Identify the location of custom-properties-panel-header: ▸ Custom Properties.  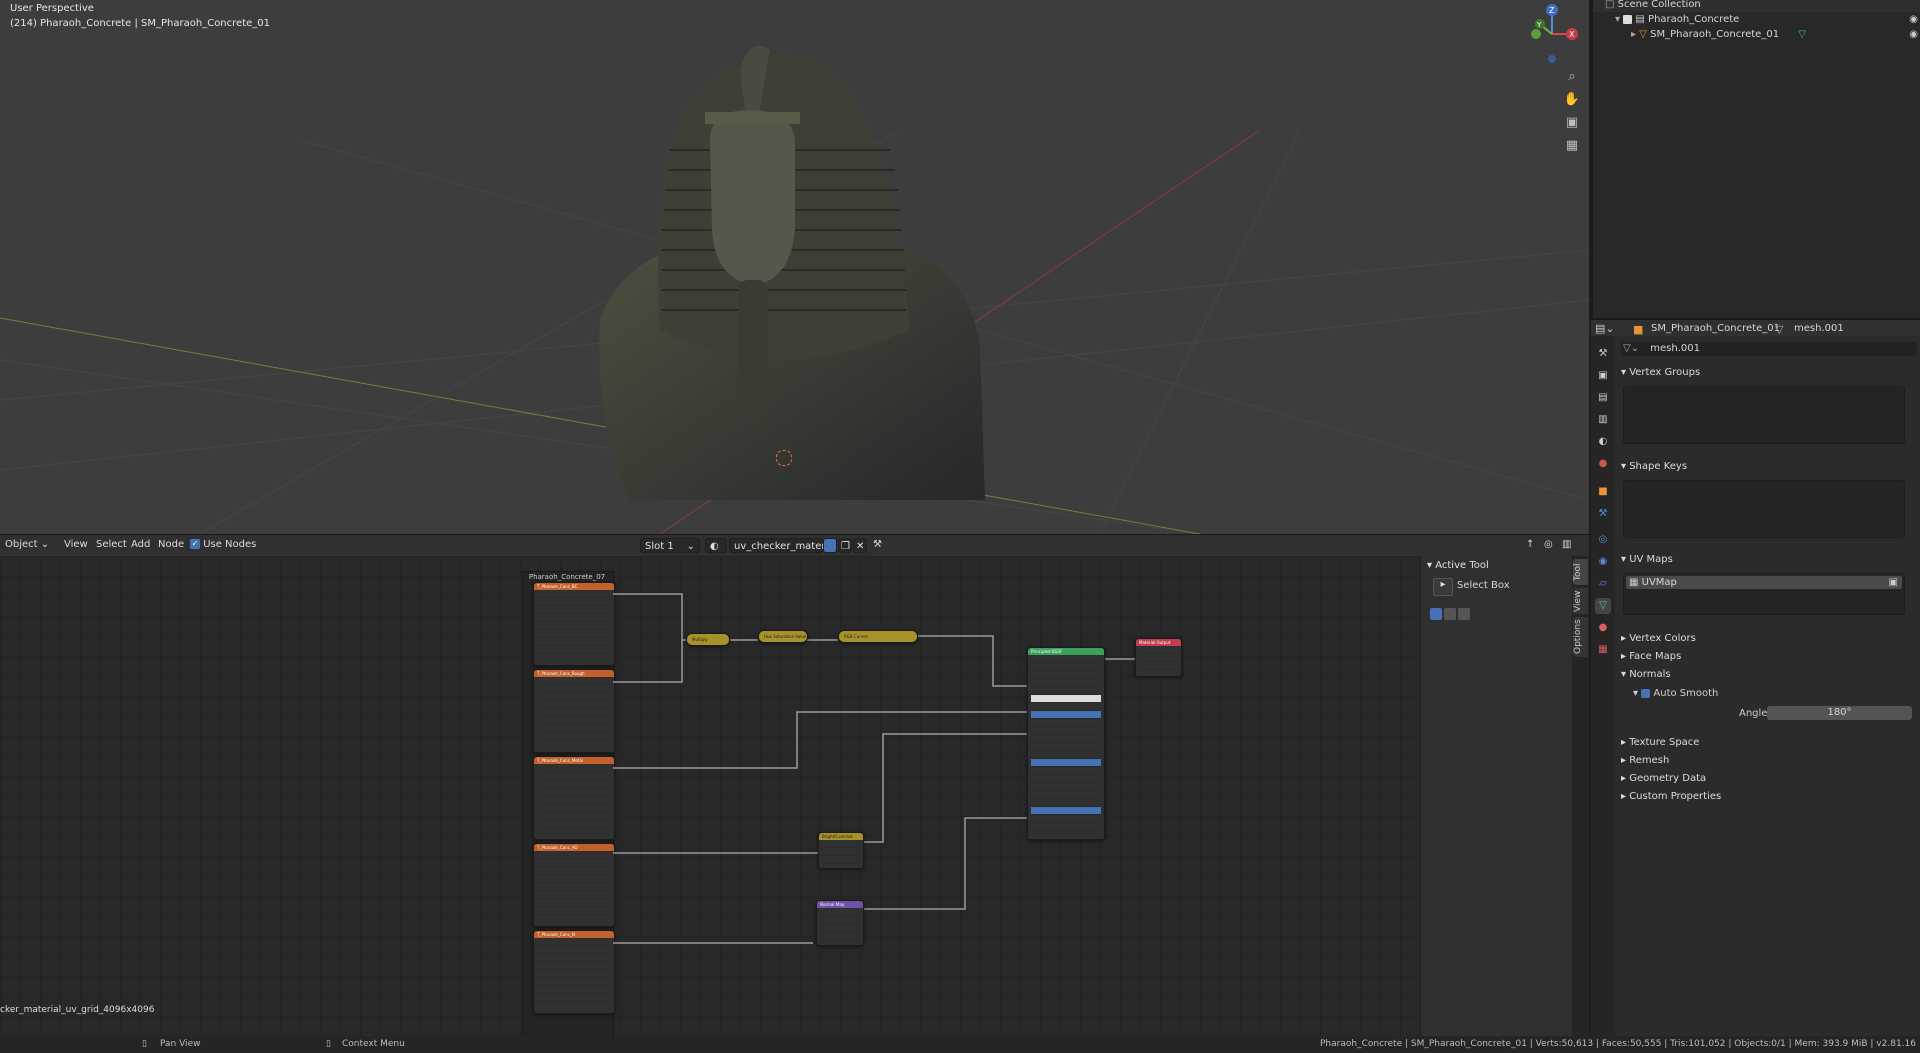
(1671, 796).